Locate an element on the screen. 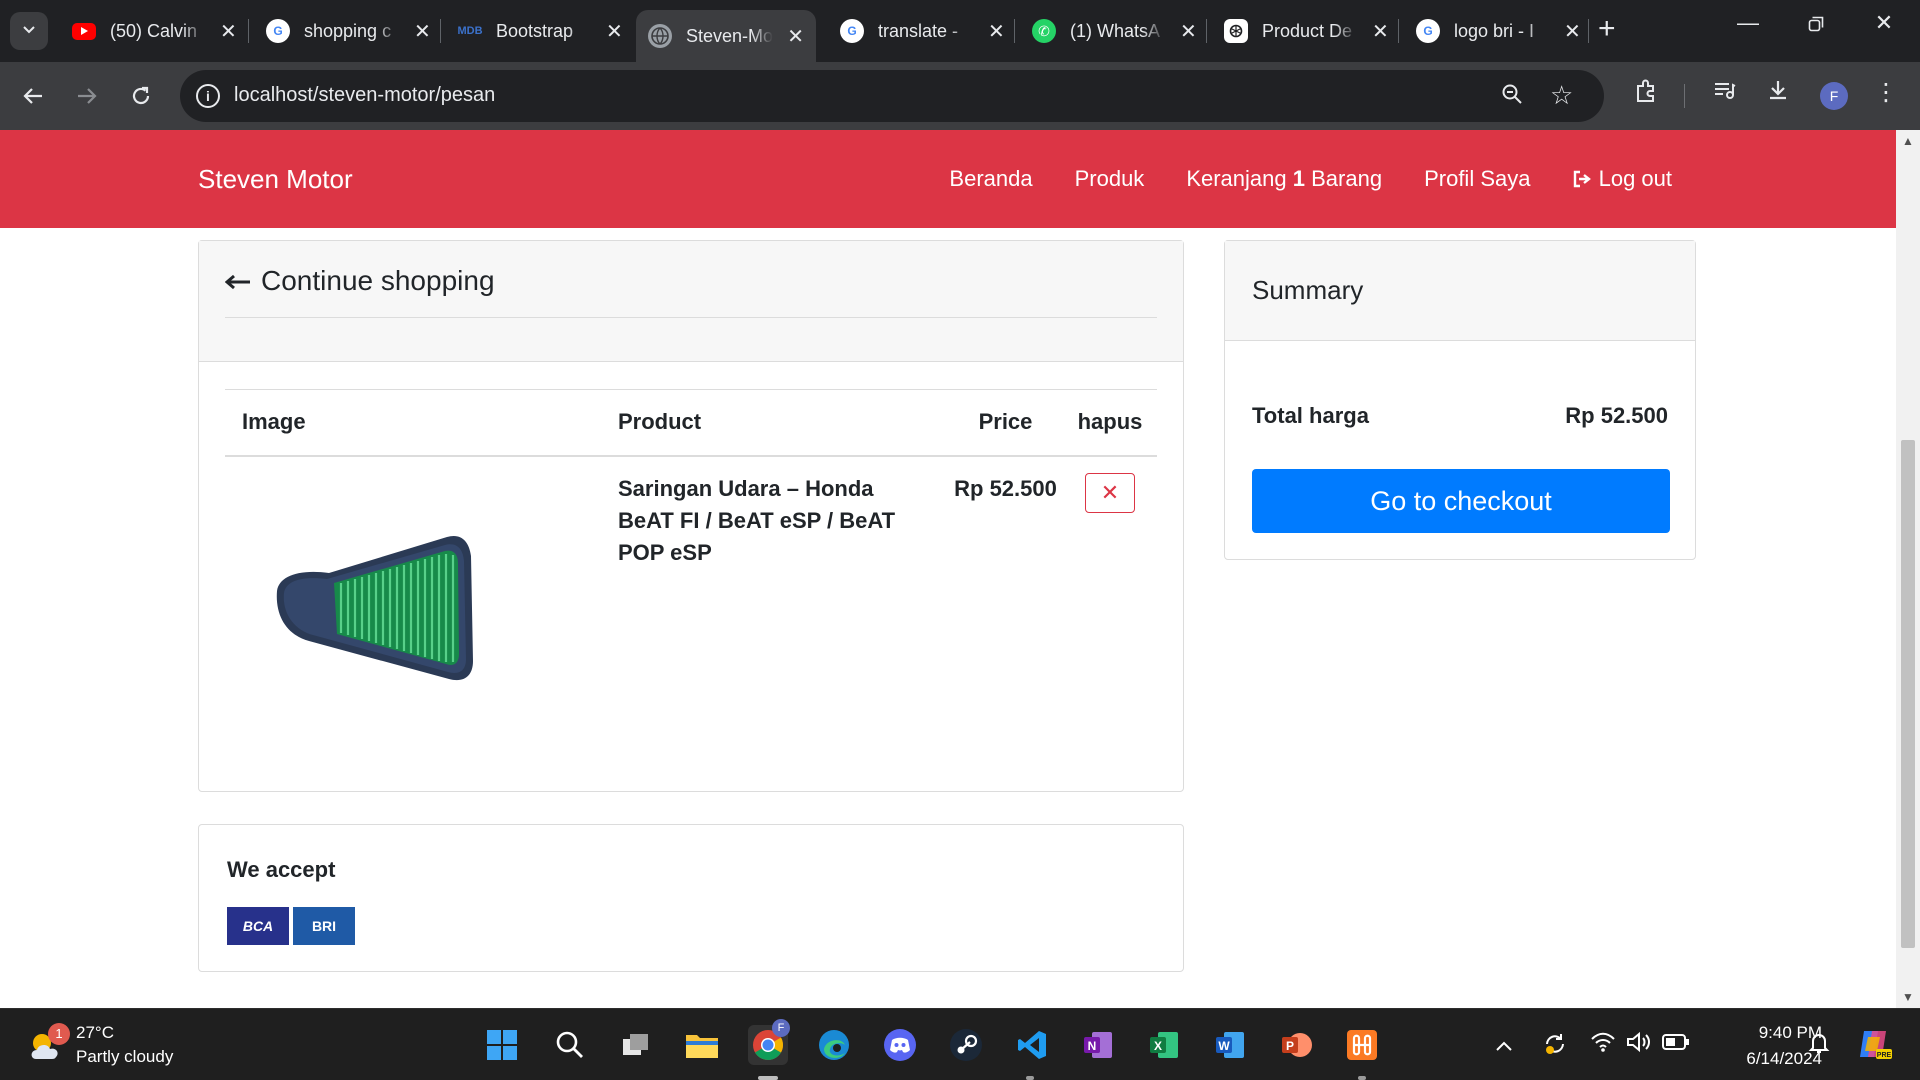 The width and height of the screenshot is (1920, 1080). address-bar: i localhost/steven-motor/pesan ☆ is located at coordinates (892, 96).